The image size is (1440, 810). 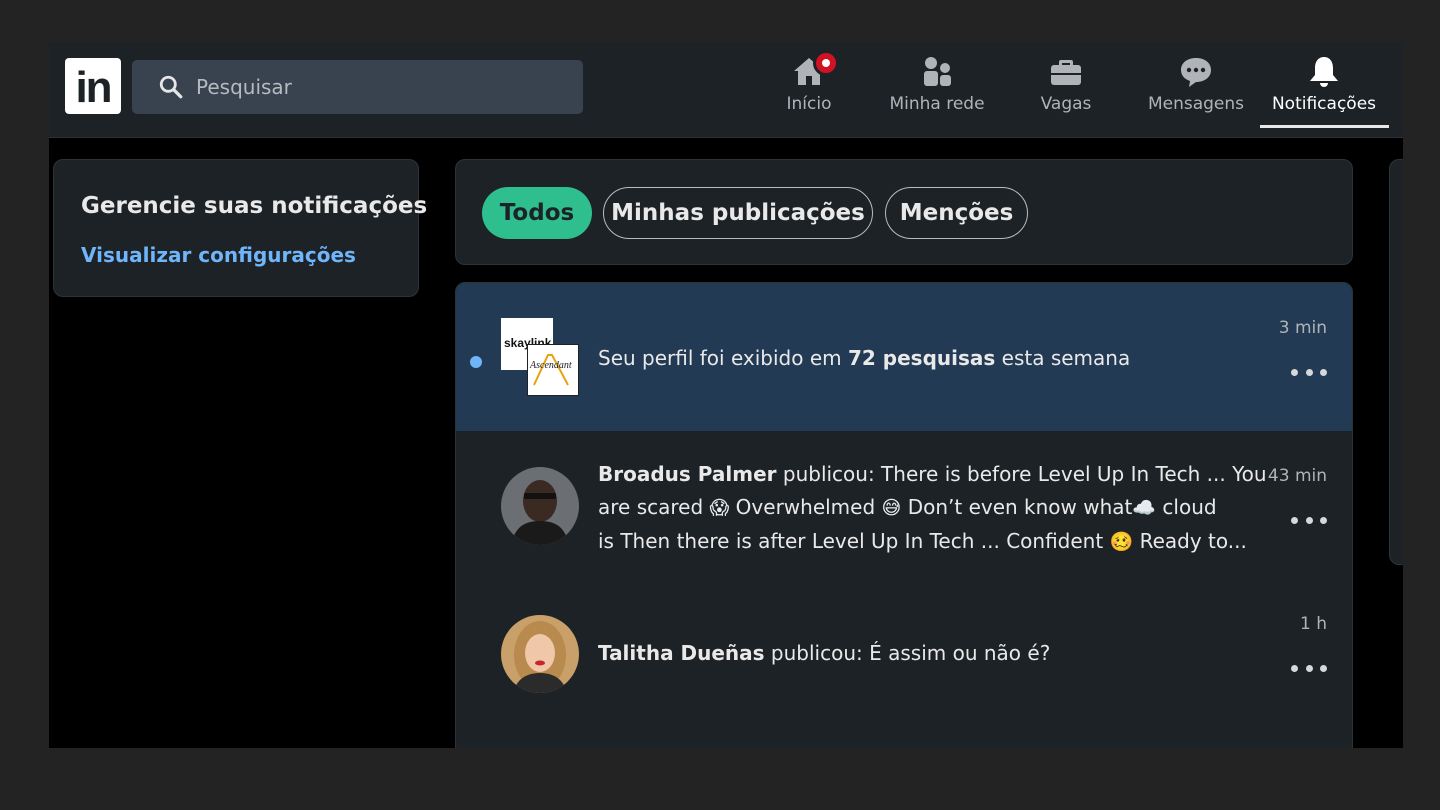 What do you see at coordinates (1121, 542) in the screenshot?
I see `woozy-emoji-icon: 🥴` at bounding box center [1121, 542].